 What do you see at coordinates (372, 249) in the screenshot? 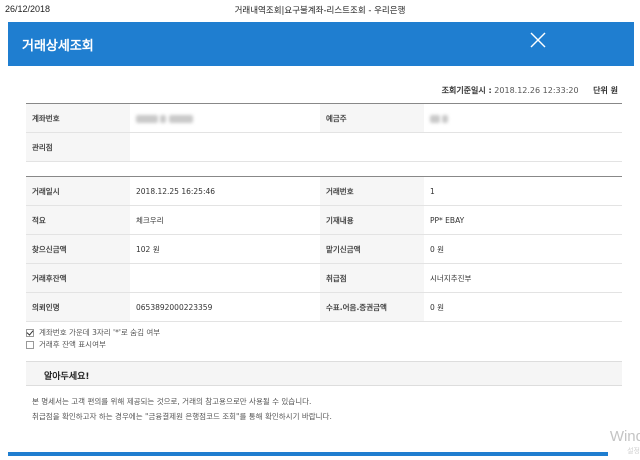
I see `cell-label: 맡기신금액` at bounding box center [372, 249].